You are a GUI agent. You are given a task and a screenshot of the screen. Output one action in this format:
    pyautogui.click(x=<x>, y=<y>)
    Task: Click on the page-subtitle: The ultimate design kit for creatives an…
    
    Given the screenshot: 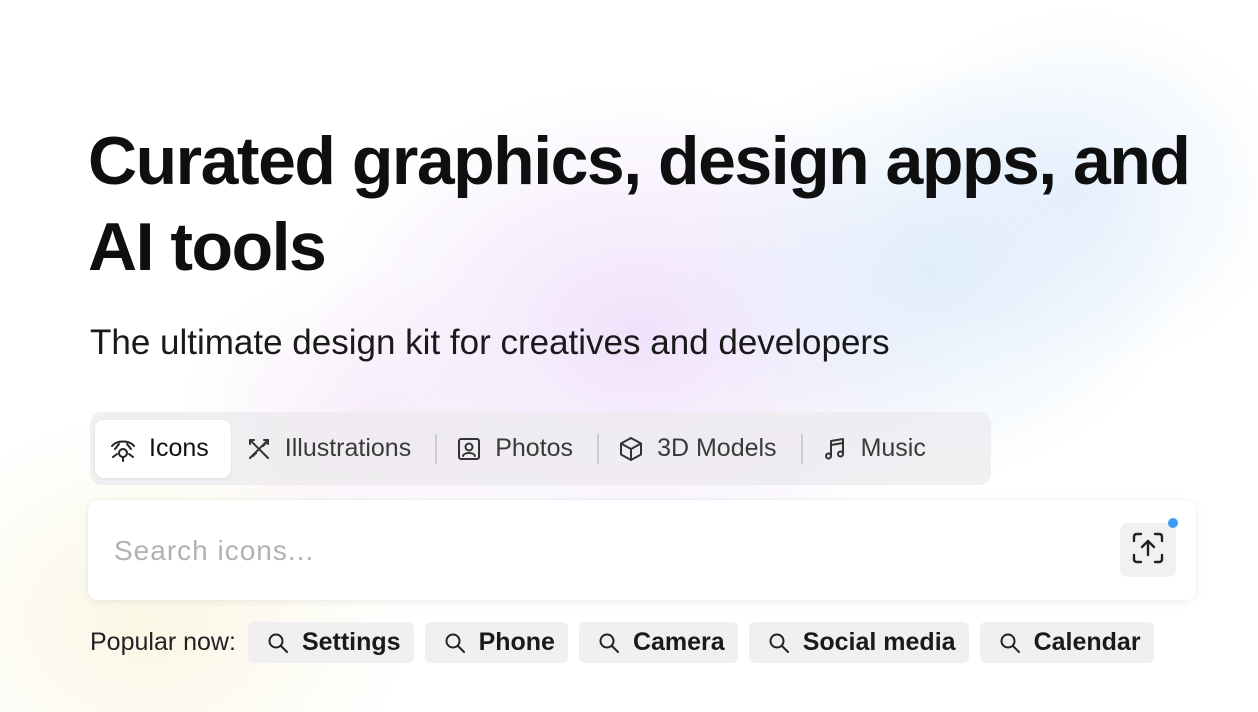 What is the action you would take?
    pyautogui.click(x=490, y=342)
    